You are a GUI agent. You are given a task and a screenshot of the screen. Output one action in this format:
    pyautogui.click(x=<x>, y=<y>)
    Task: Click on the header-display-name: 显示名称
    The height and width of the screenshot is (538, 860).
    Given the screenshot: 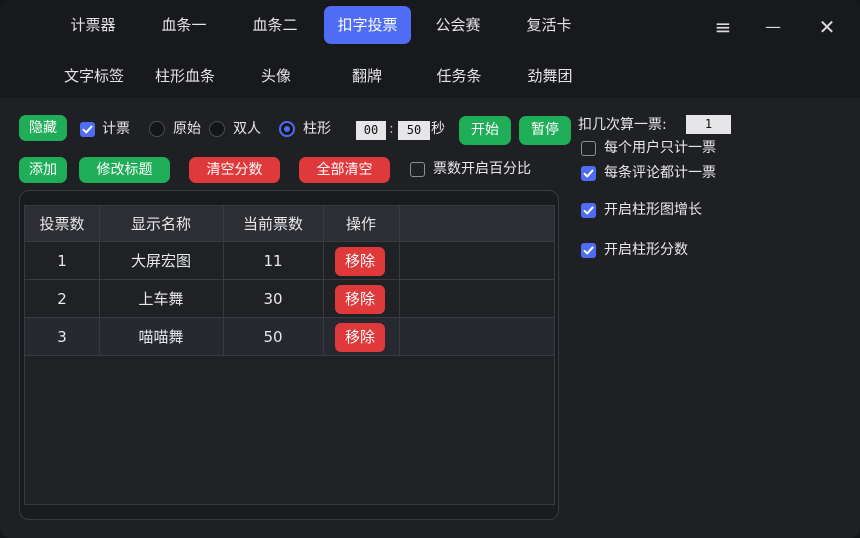 What is the action you would take?
    pyautogui.click(x=160, y=224)
    